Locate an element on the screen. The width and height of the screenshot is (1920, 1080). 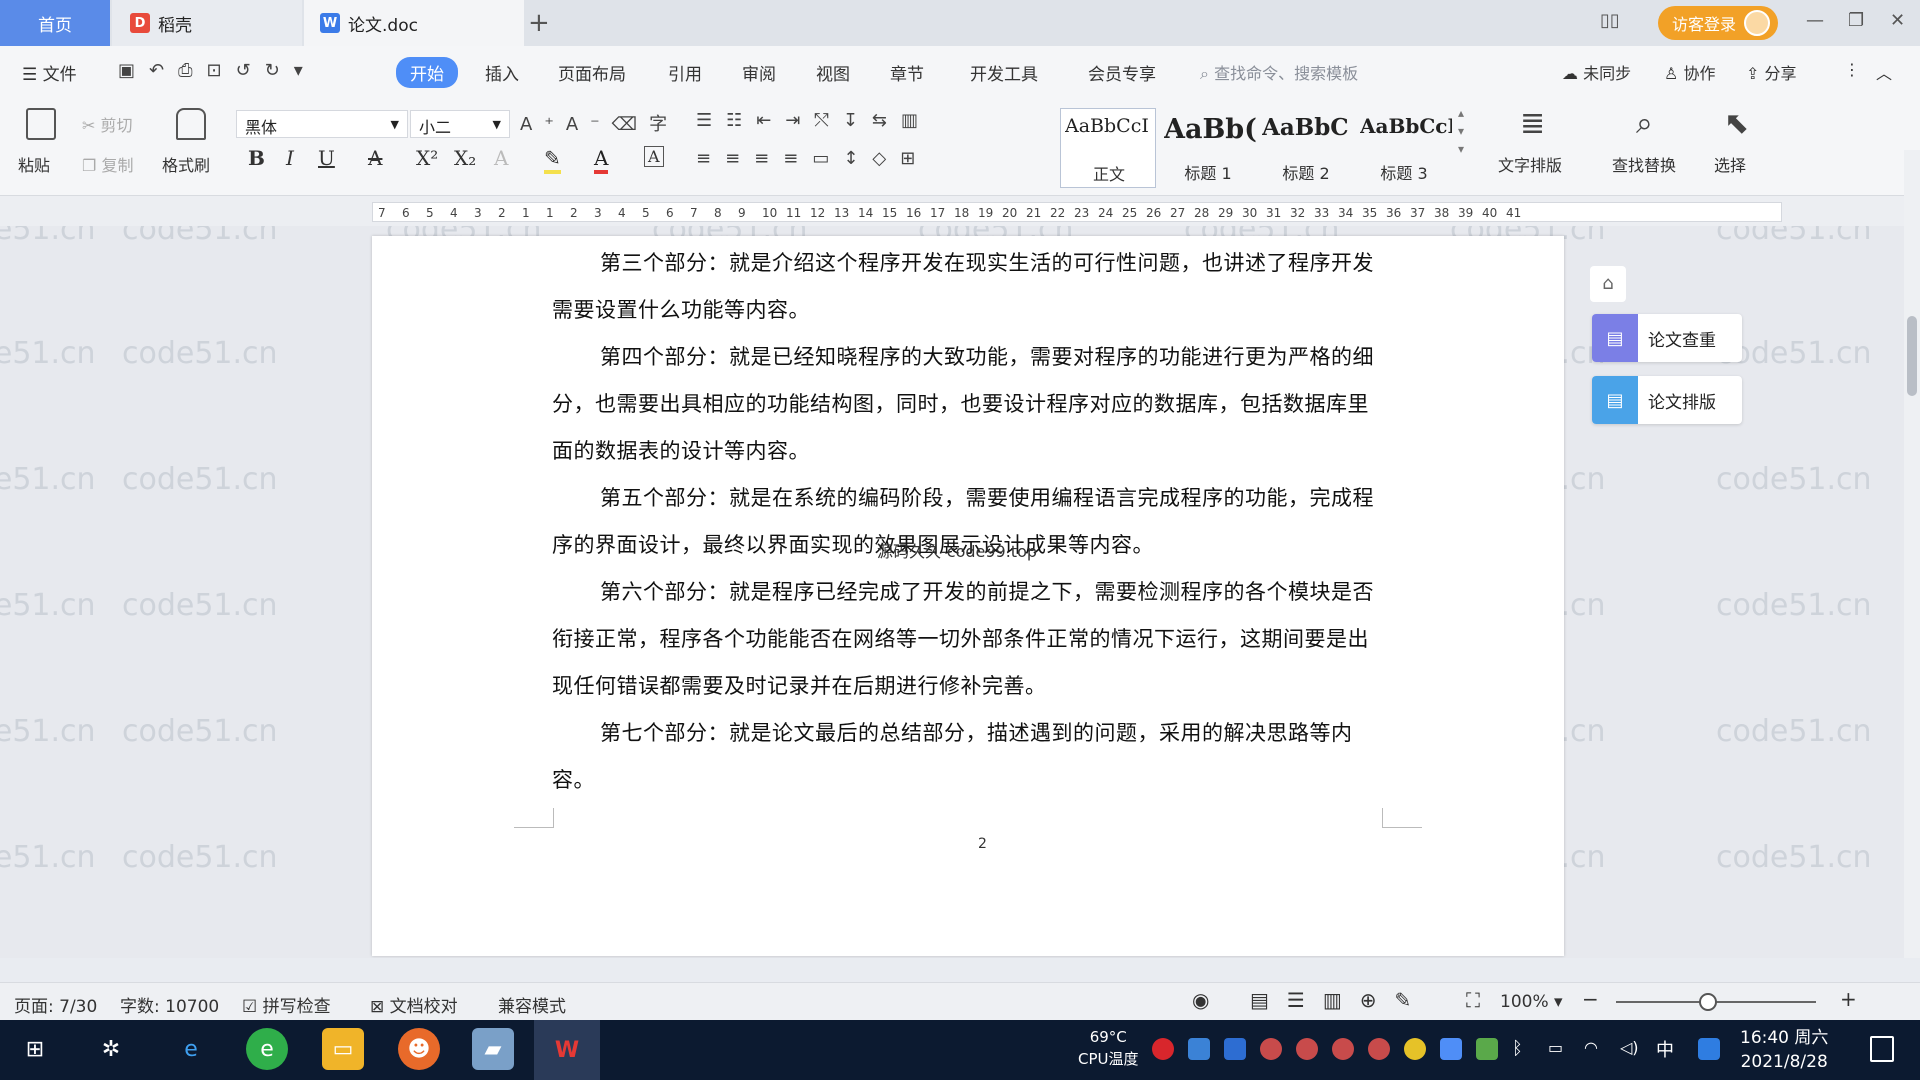
text-layout-button: 文字排版 is located at coordinates (1530, 164).